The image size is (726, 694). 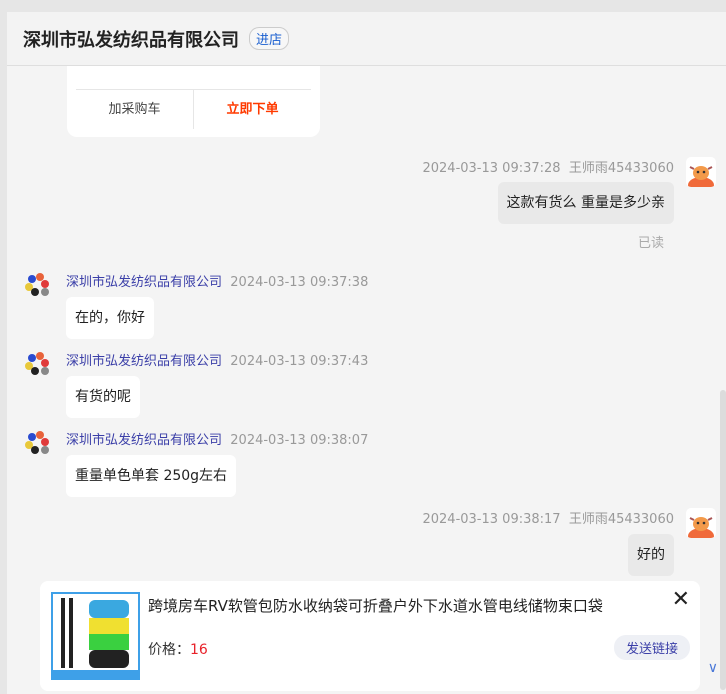 I want to click on message-meta: 深圳市弘发纺织品有限公司 2024-03-13 09:37:38, so click(x=217, y=280).